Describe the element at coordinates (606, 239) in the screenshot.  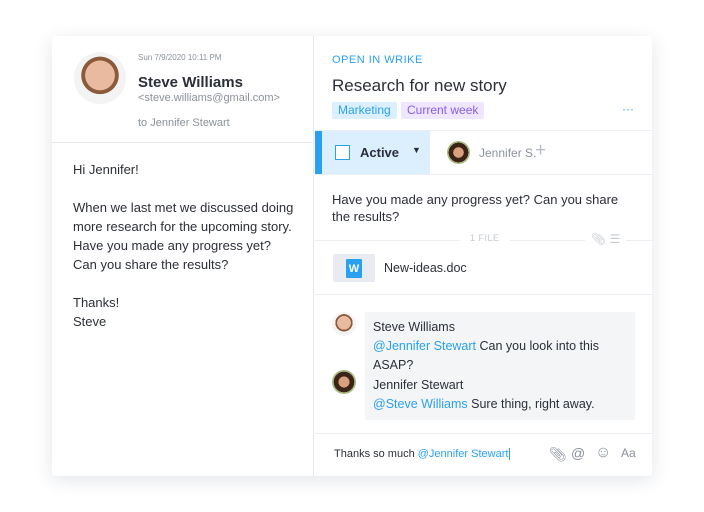
I see `attach-file-icon: 📎︎ ☰` at that location.